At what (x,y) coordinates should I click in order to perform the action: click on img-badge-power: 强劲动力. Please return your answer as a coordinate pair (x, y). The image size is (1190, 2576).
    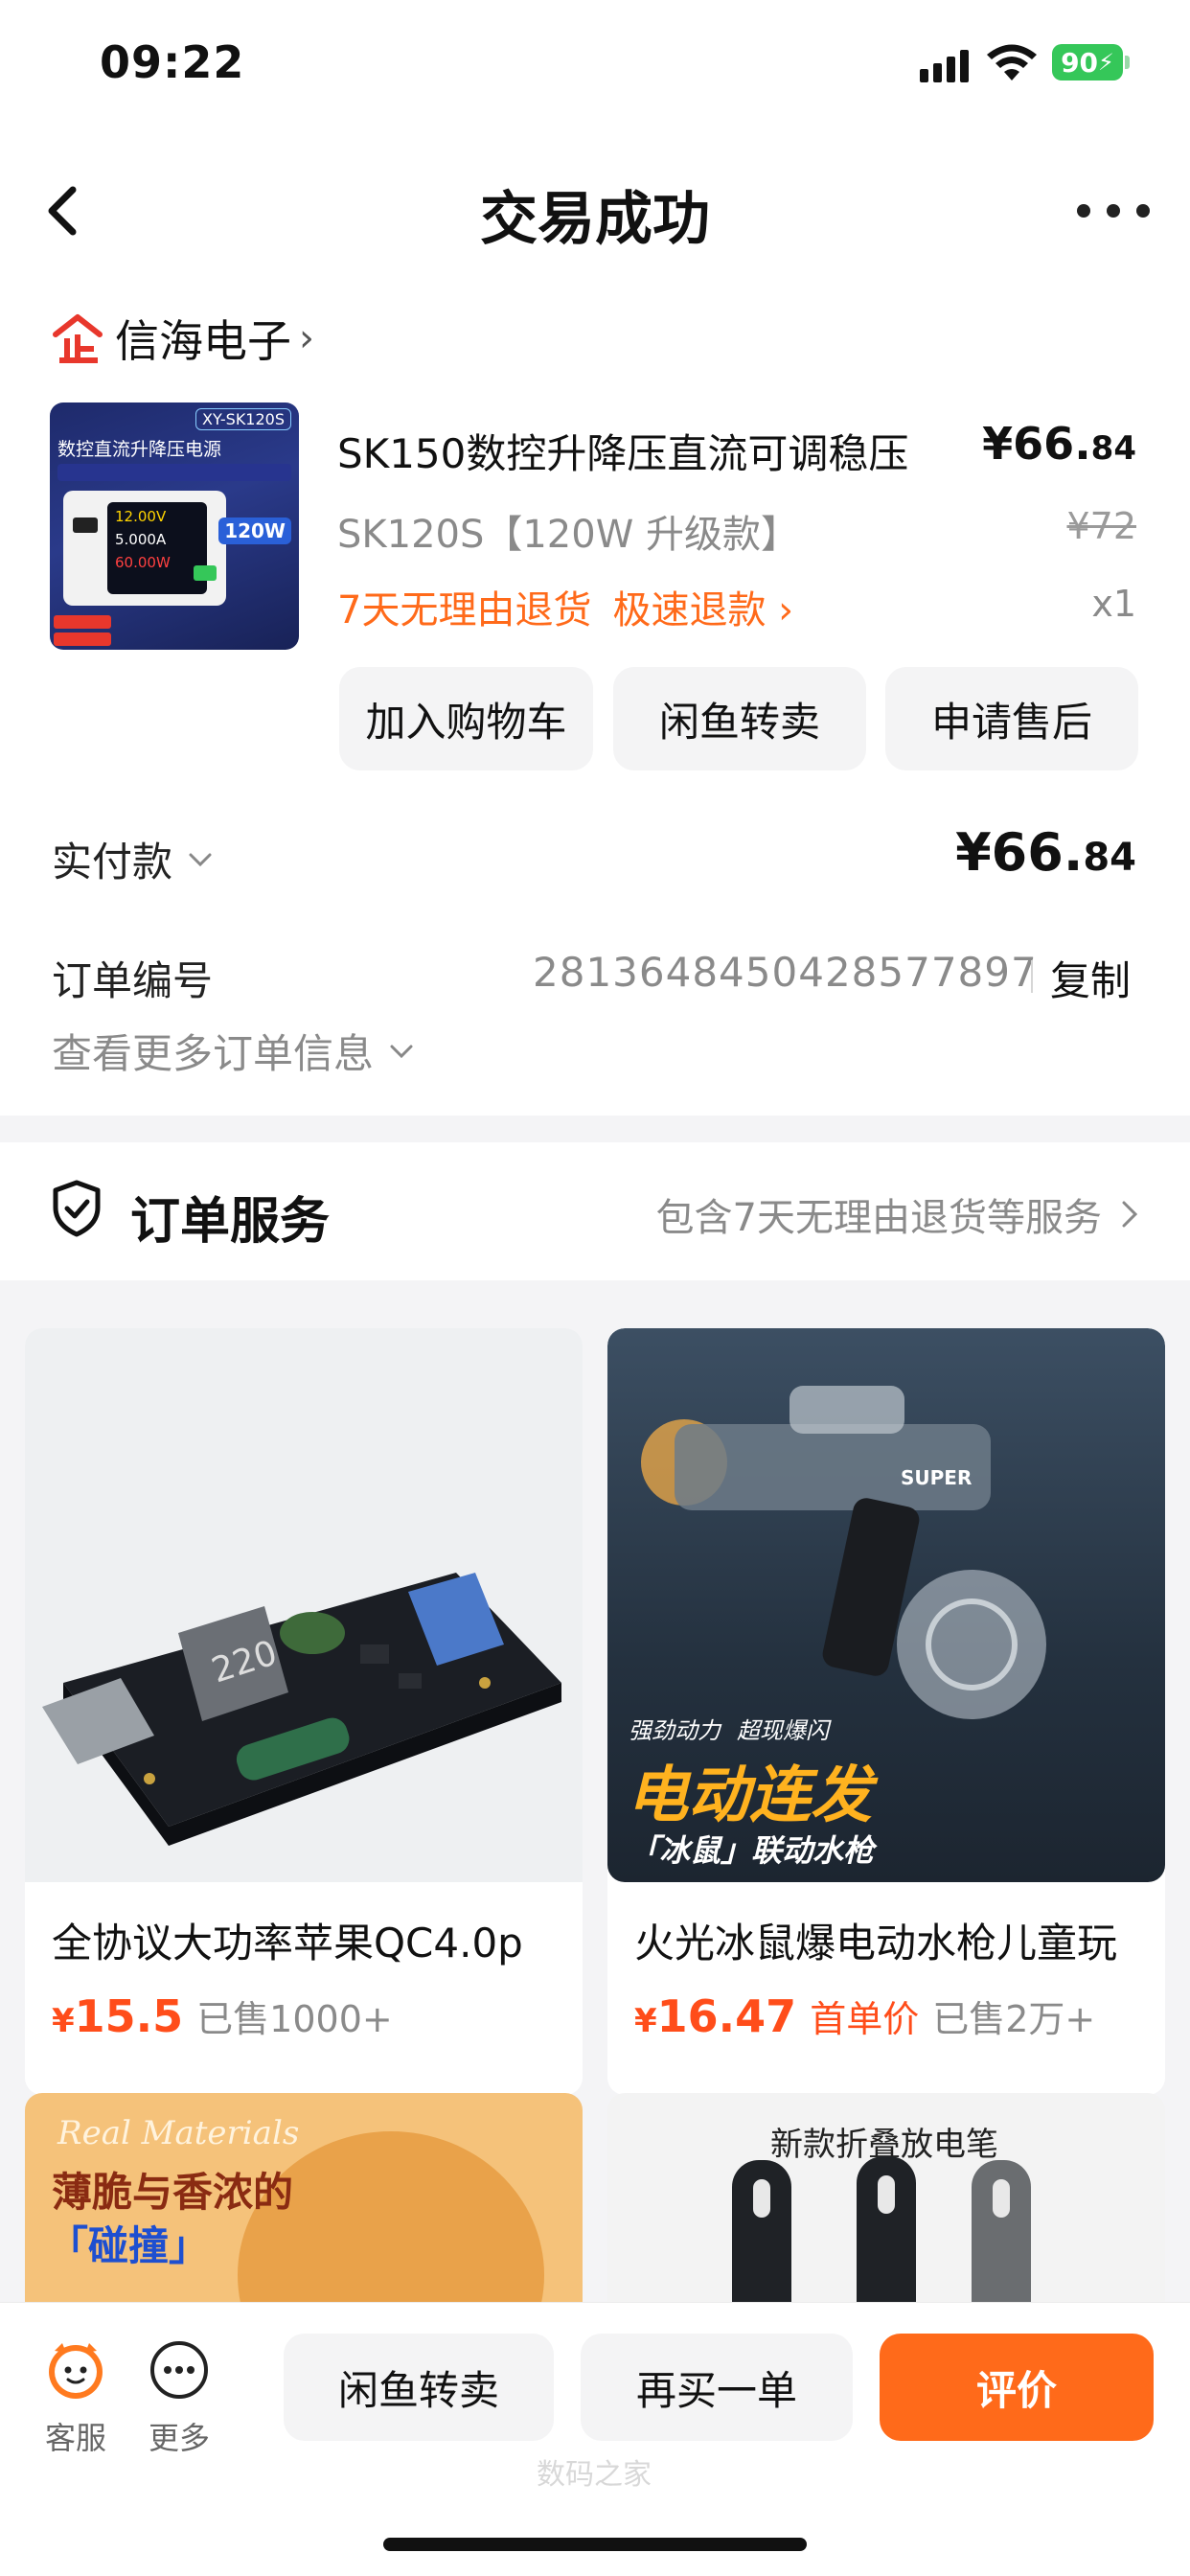
    Looking at the image, I should click on (675, 1730).